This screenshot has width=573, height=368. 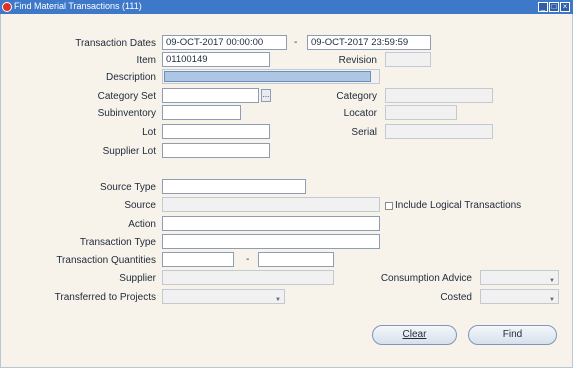 What do you see at coordinates (149, 132) in the screenshot?
I see `lot-label: Lot` at bounding box center [149, 132].